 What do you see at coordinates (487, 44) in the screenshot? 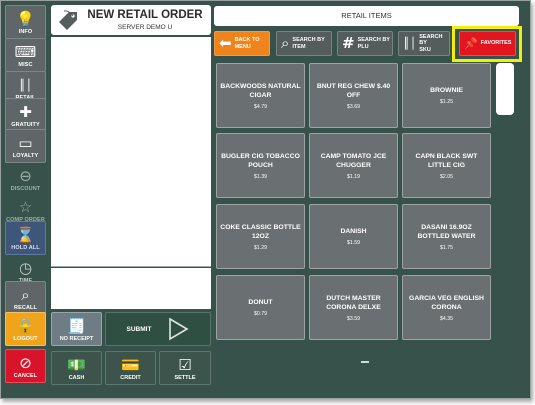
I see `favorites-highlight` at bounding box center [487, 44].